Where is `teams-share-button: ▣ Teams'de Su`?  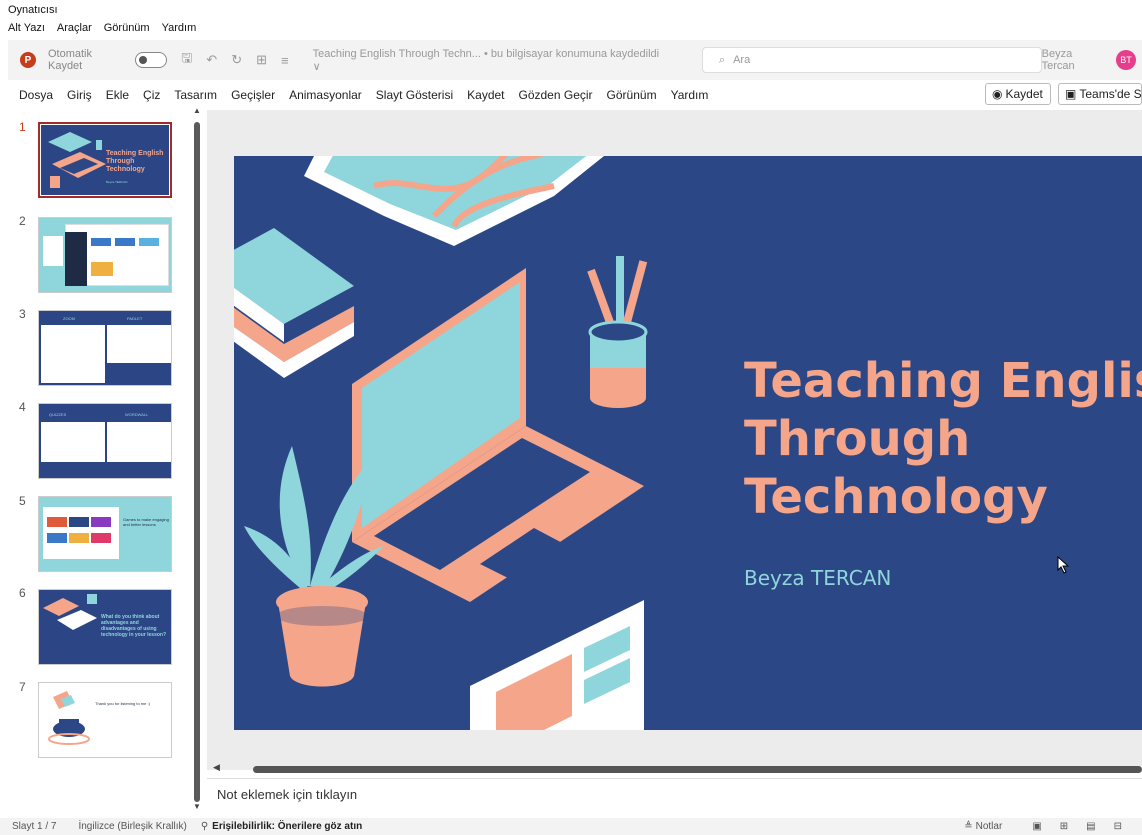
teams-share-button: ▣ Teams'de Su is located at coordinates (1100, 94).